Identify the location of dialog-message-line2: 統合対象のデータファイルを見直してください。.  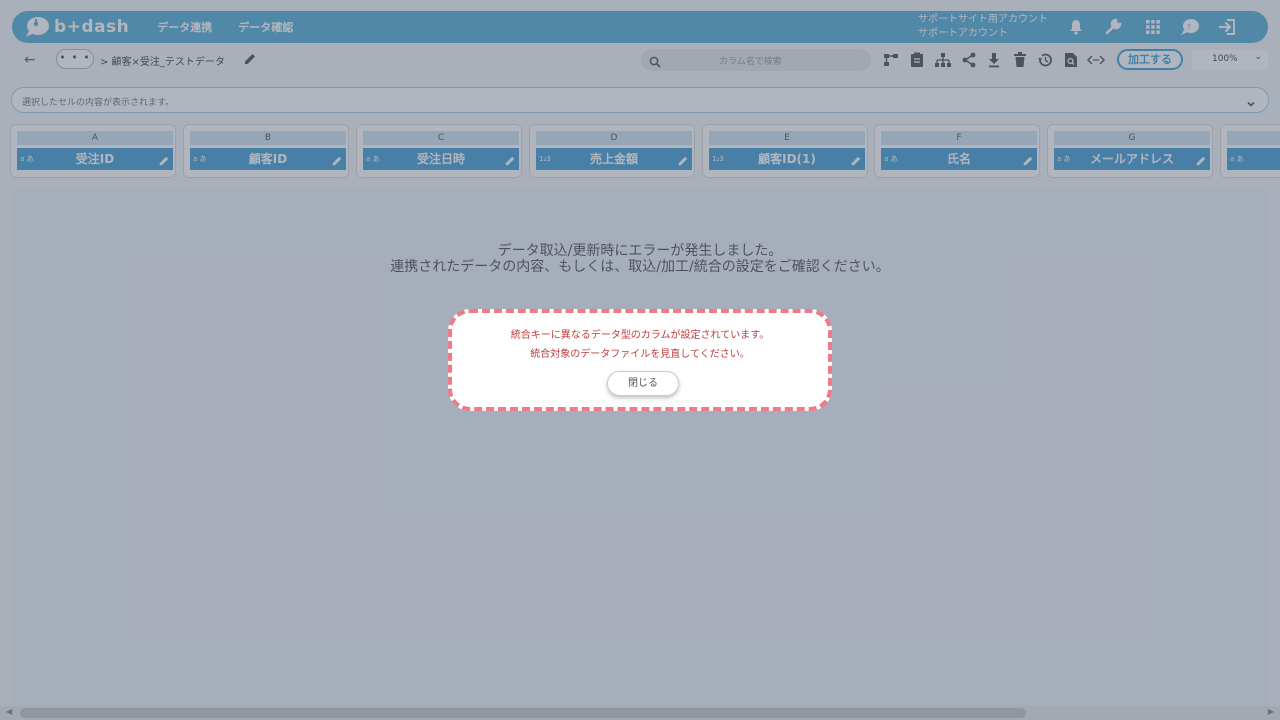
(640, 354).